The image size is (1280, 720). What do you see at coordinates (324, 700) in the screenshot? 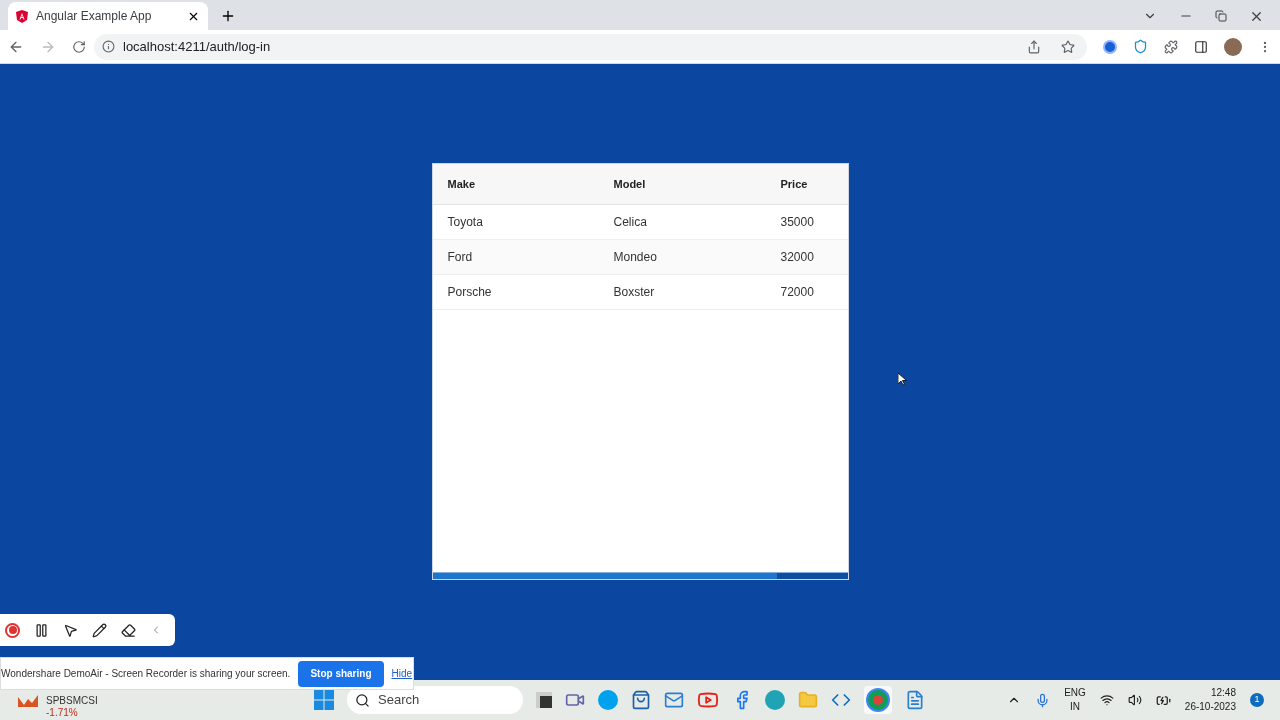
I see `start-icon` at bounding box center [324, 700].